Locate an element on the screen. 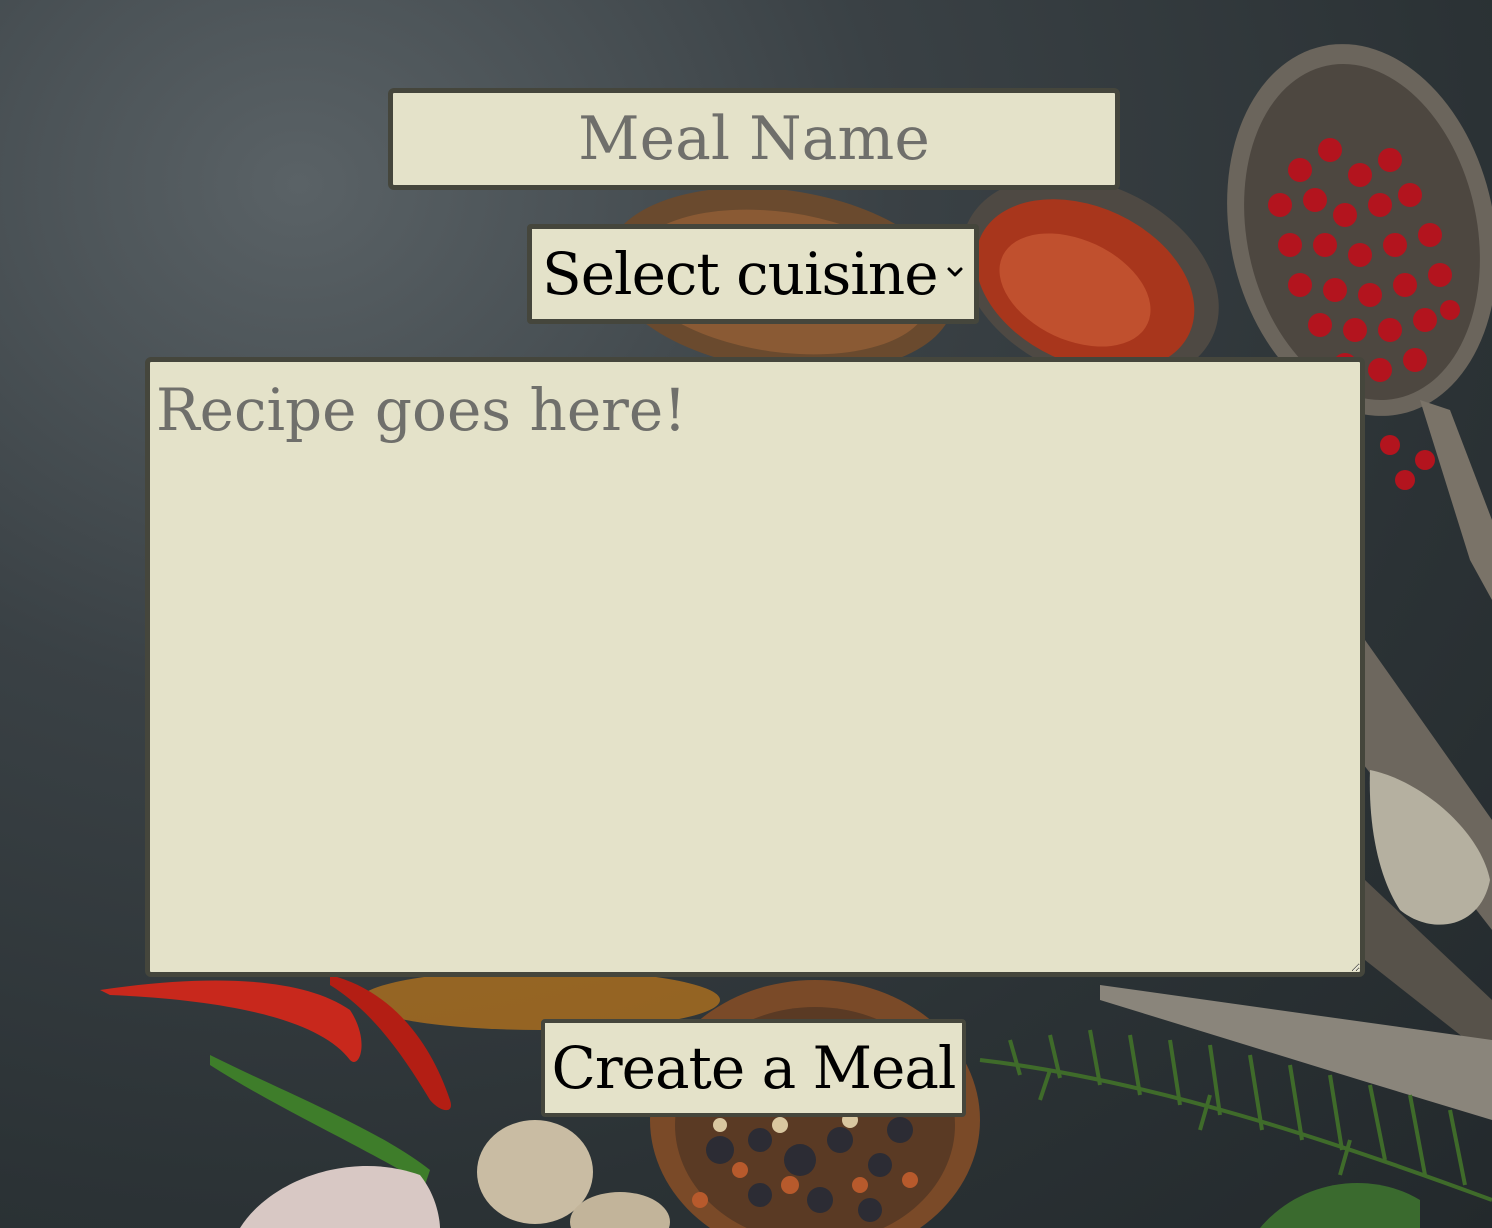 The width and height of the screenshot is (1492, 1228). chevron-down-icon is located at coordinates (955, 272).